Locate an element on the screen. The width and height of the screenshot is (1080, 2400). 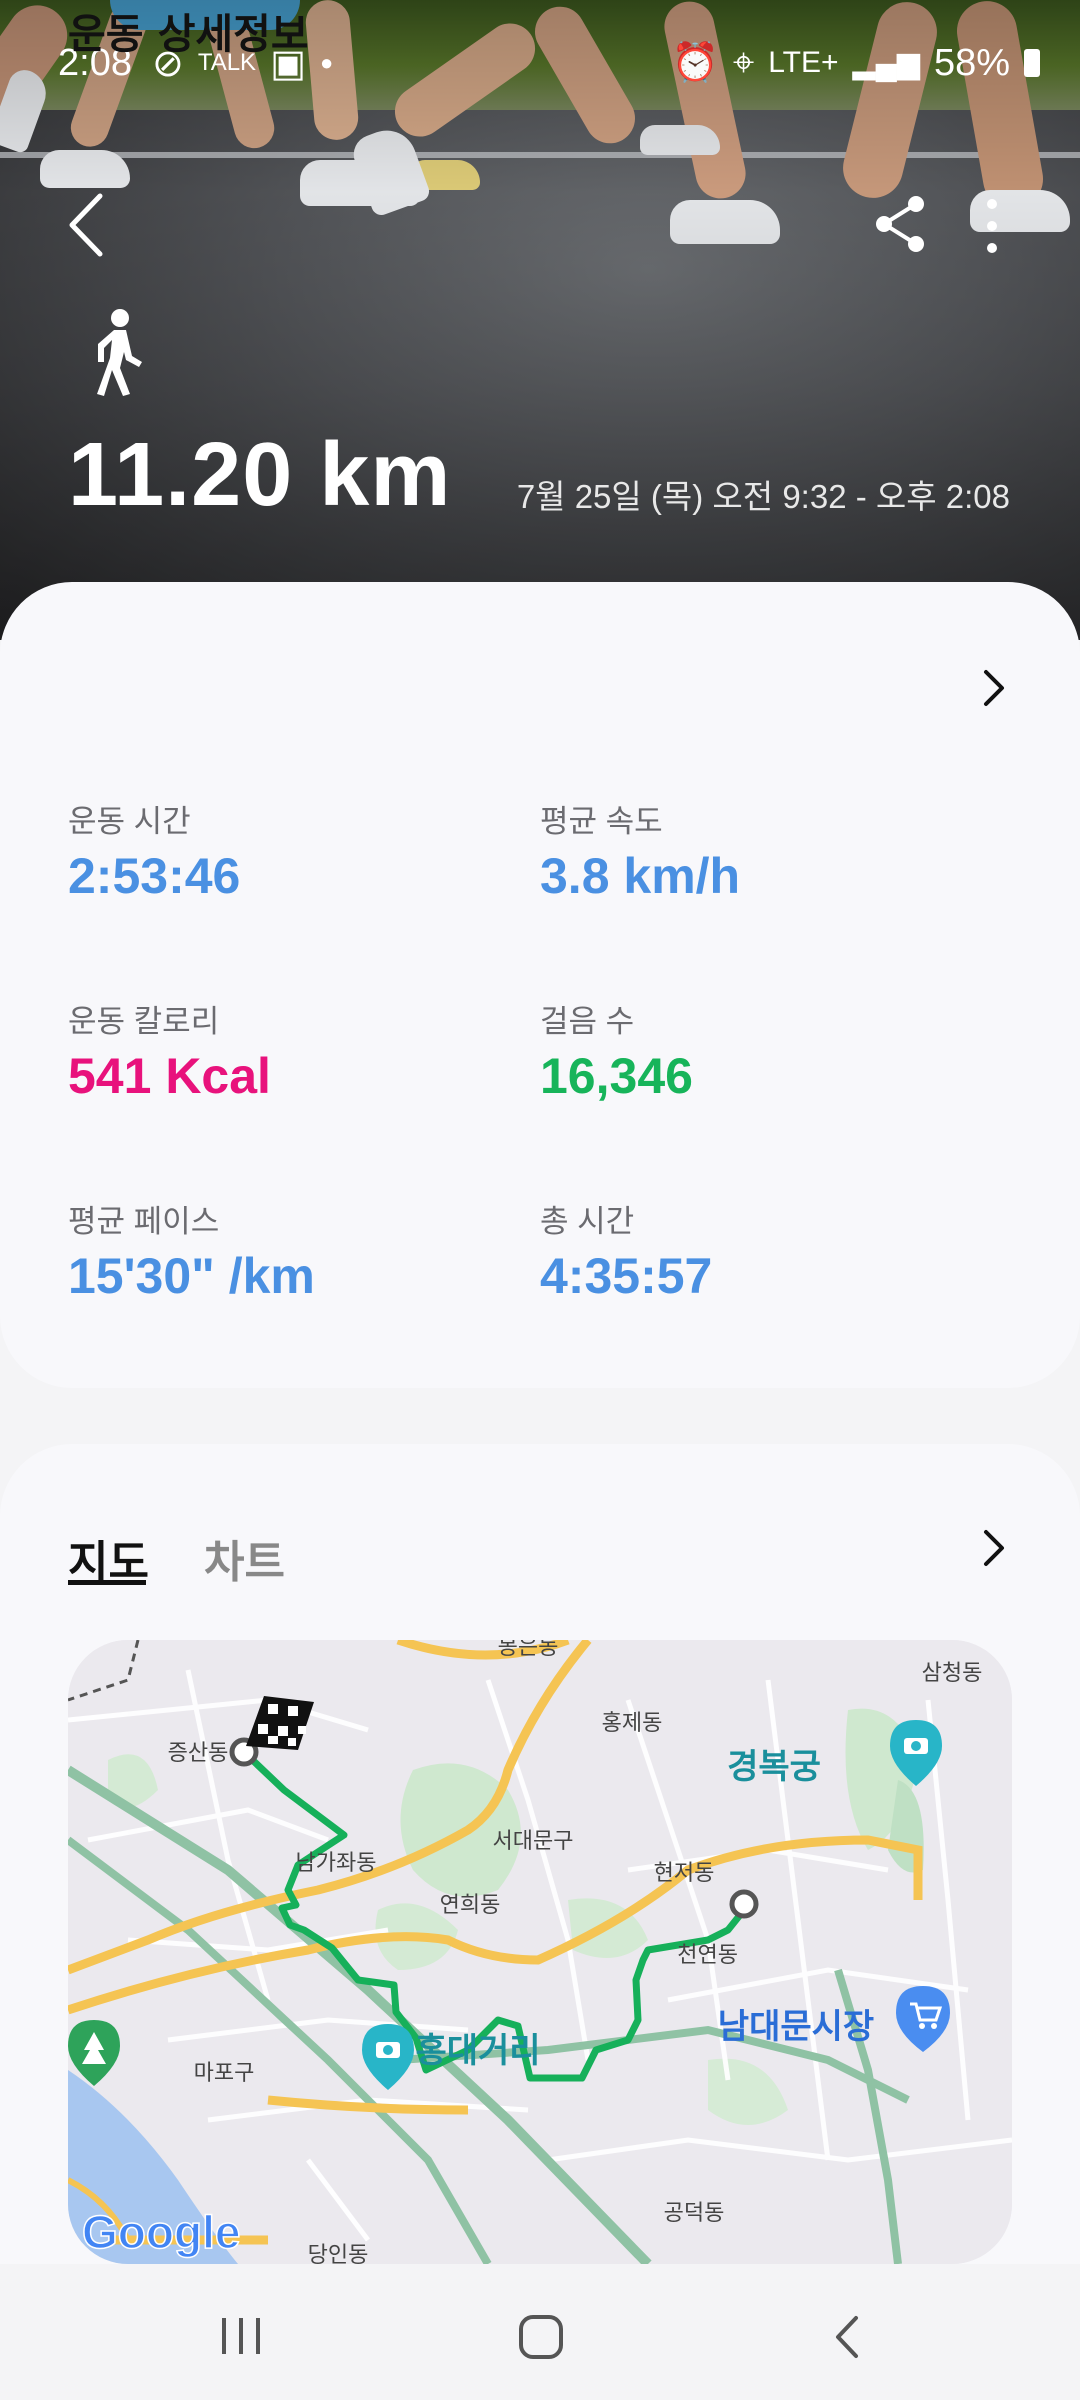
stat-value: 15'30" /km is located at coordinates (191, 1276).